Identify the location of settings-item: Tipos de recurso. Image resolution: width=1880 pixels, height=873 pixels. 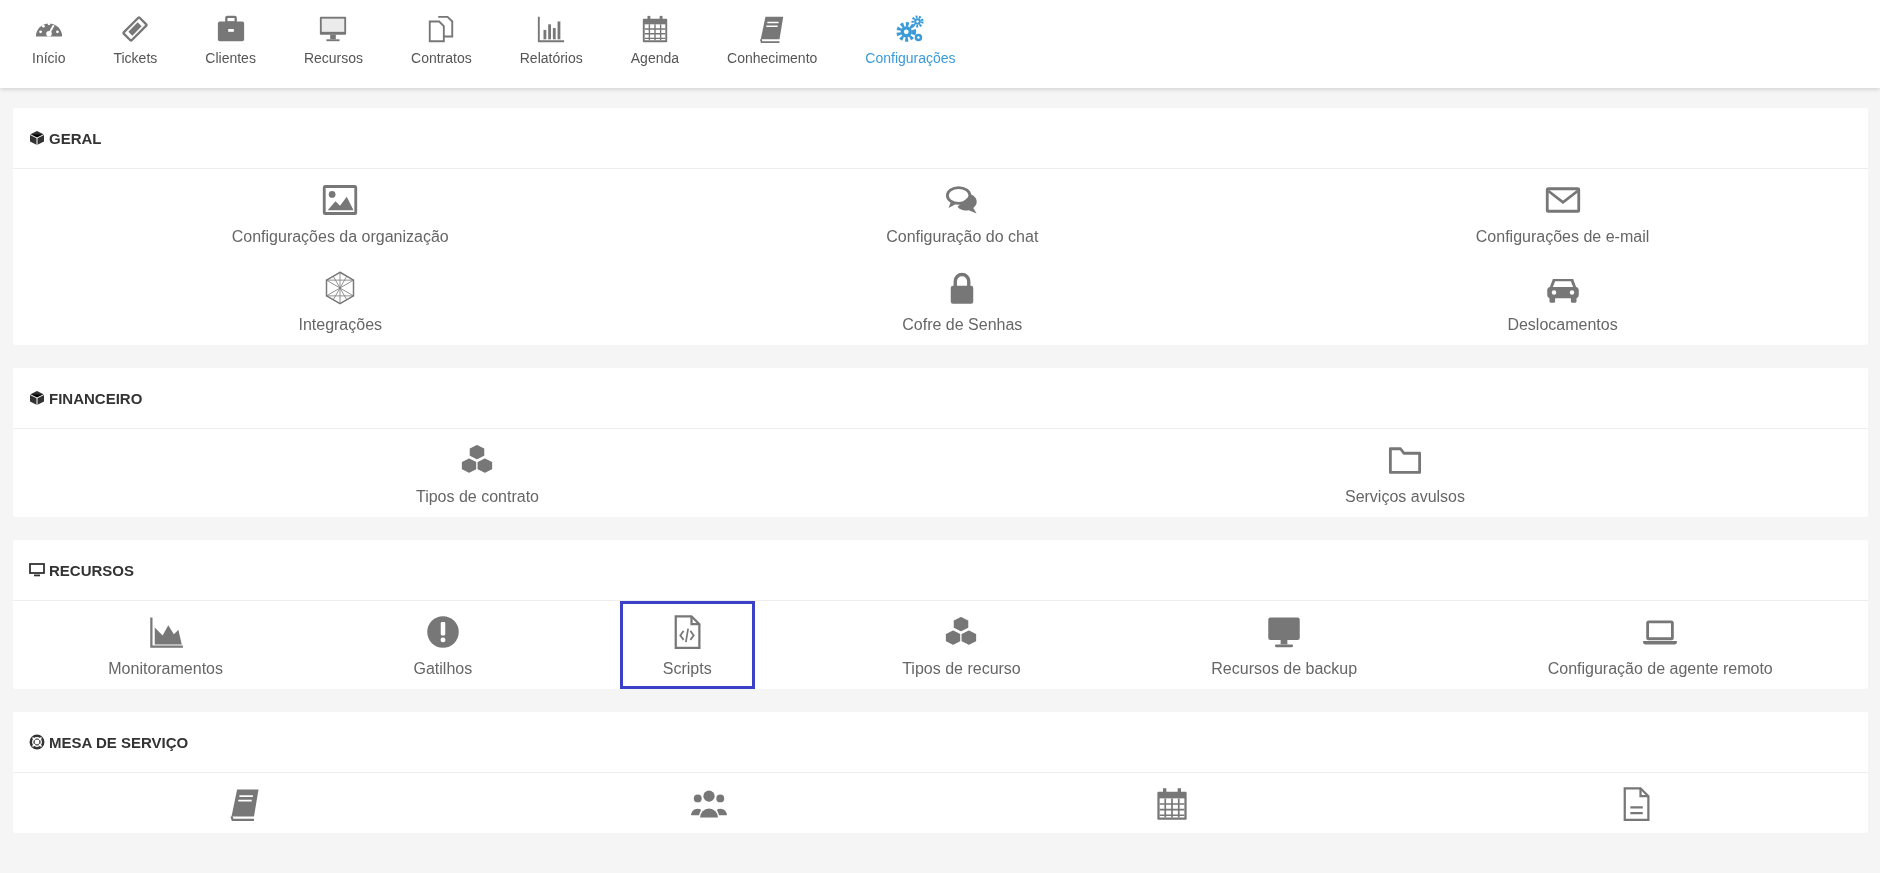
(961, 645).